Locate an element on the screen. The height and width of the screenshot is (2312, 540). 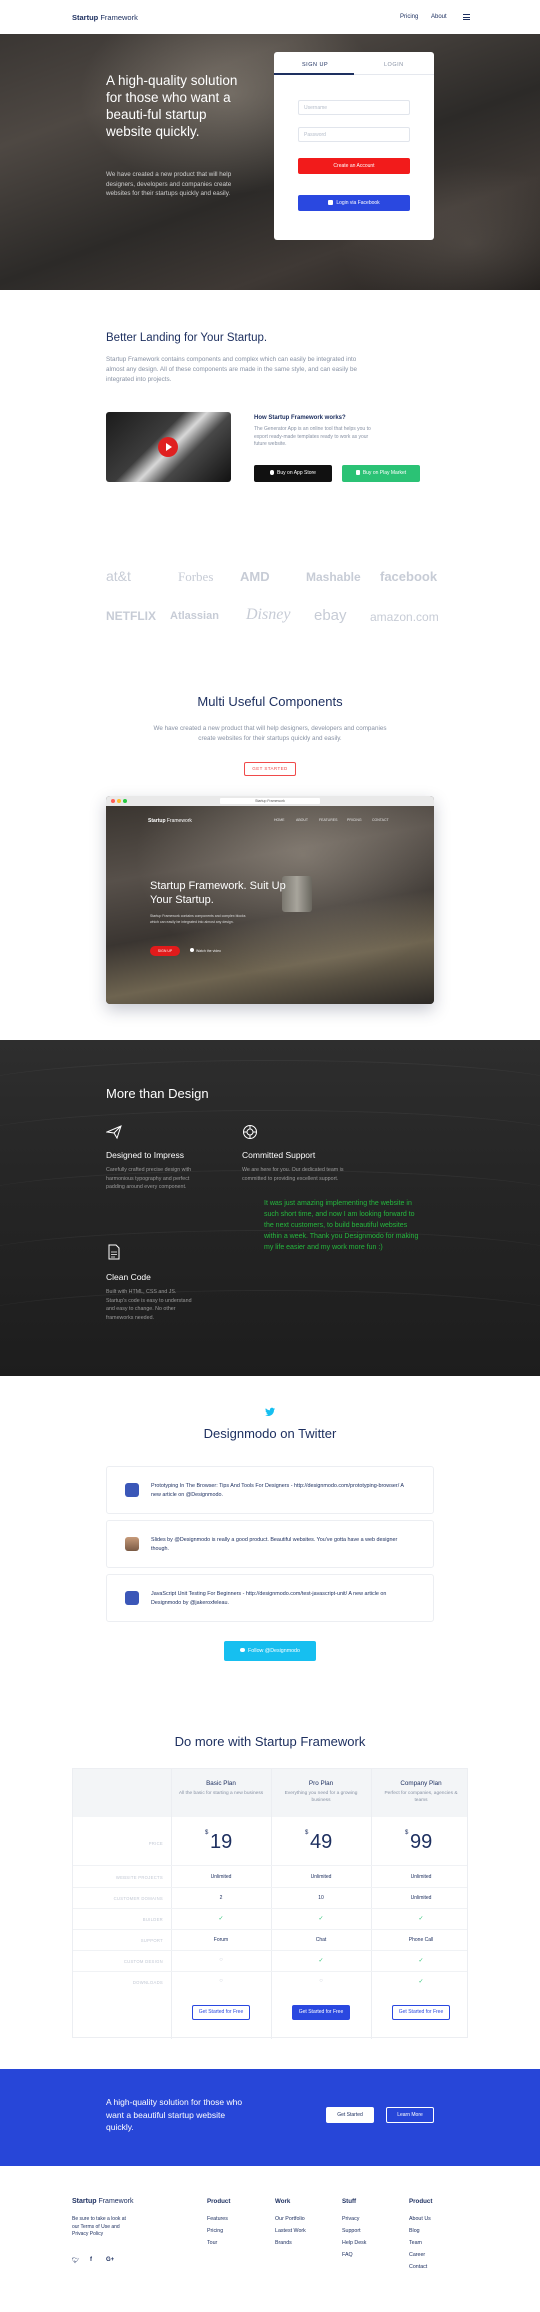
lifebuoy-icon is located at coordinates (250, 1132).